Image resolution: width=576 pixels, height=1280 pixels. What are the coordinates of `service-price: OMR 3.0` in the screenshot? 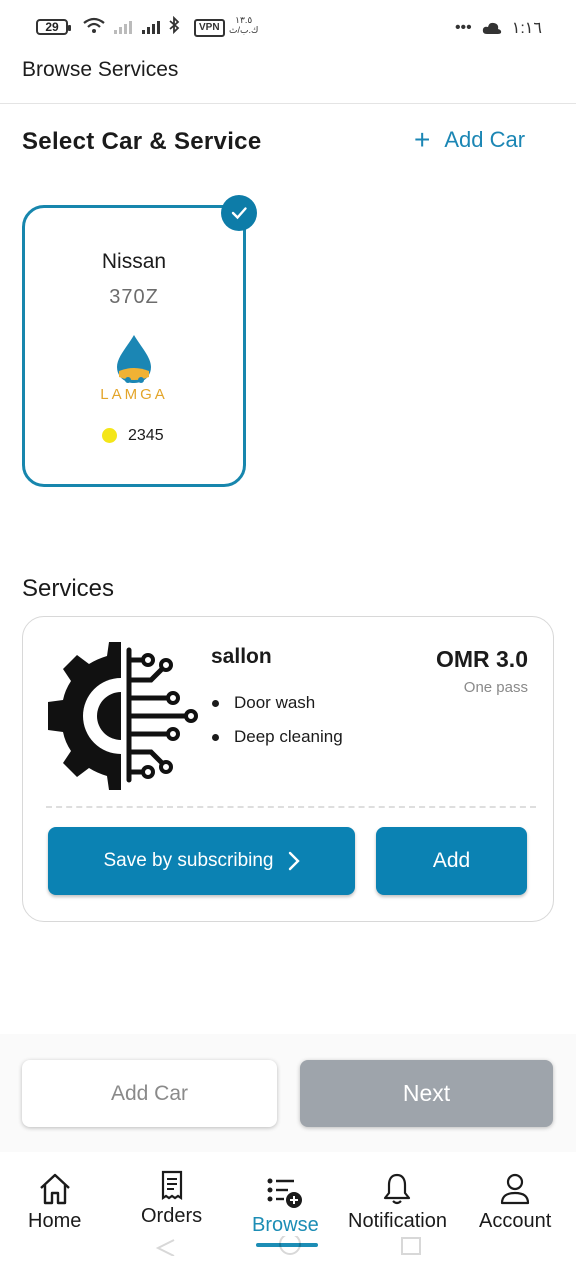 It's located at (481, 659).